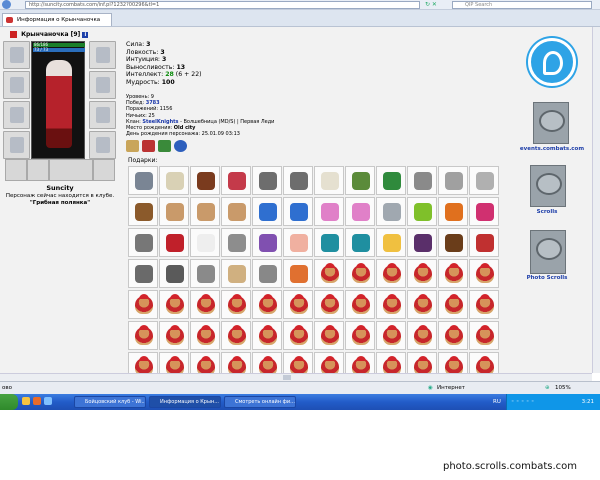  Describe the element at coordinates (484, 242) in the screenshot. I see `gift-jester-hat` at that location.